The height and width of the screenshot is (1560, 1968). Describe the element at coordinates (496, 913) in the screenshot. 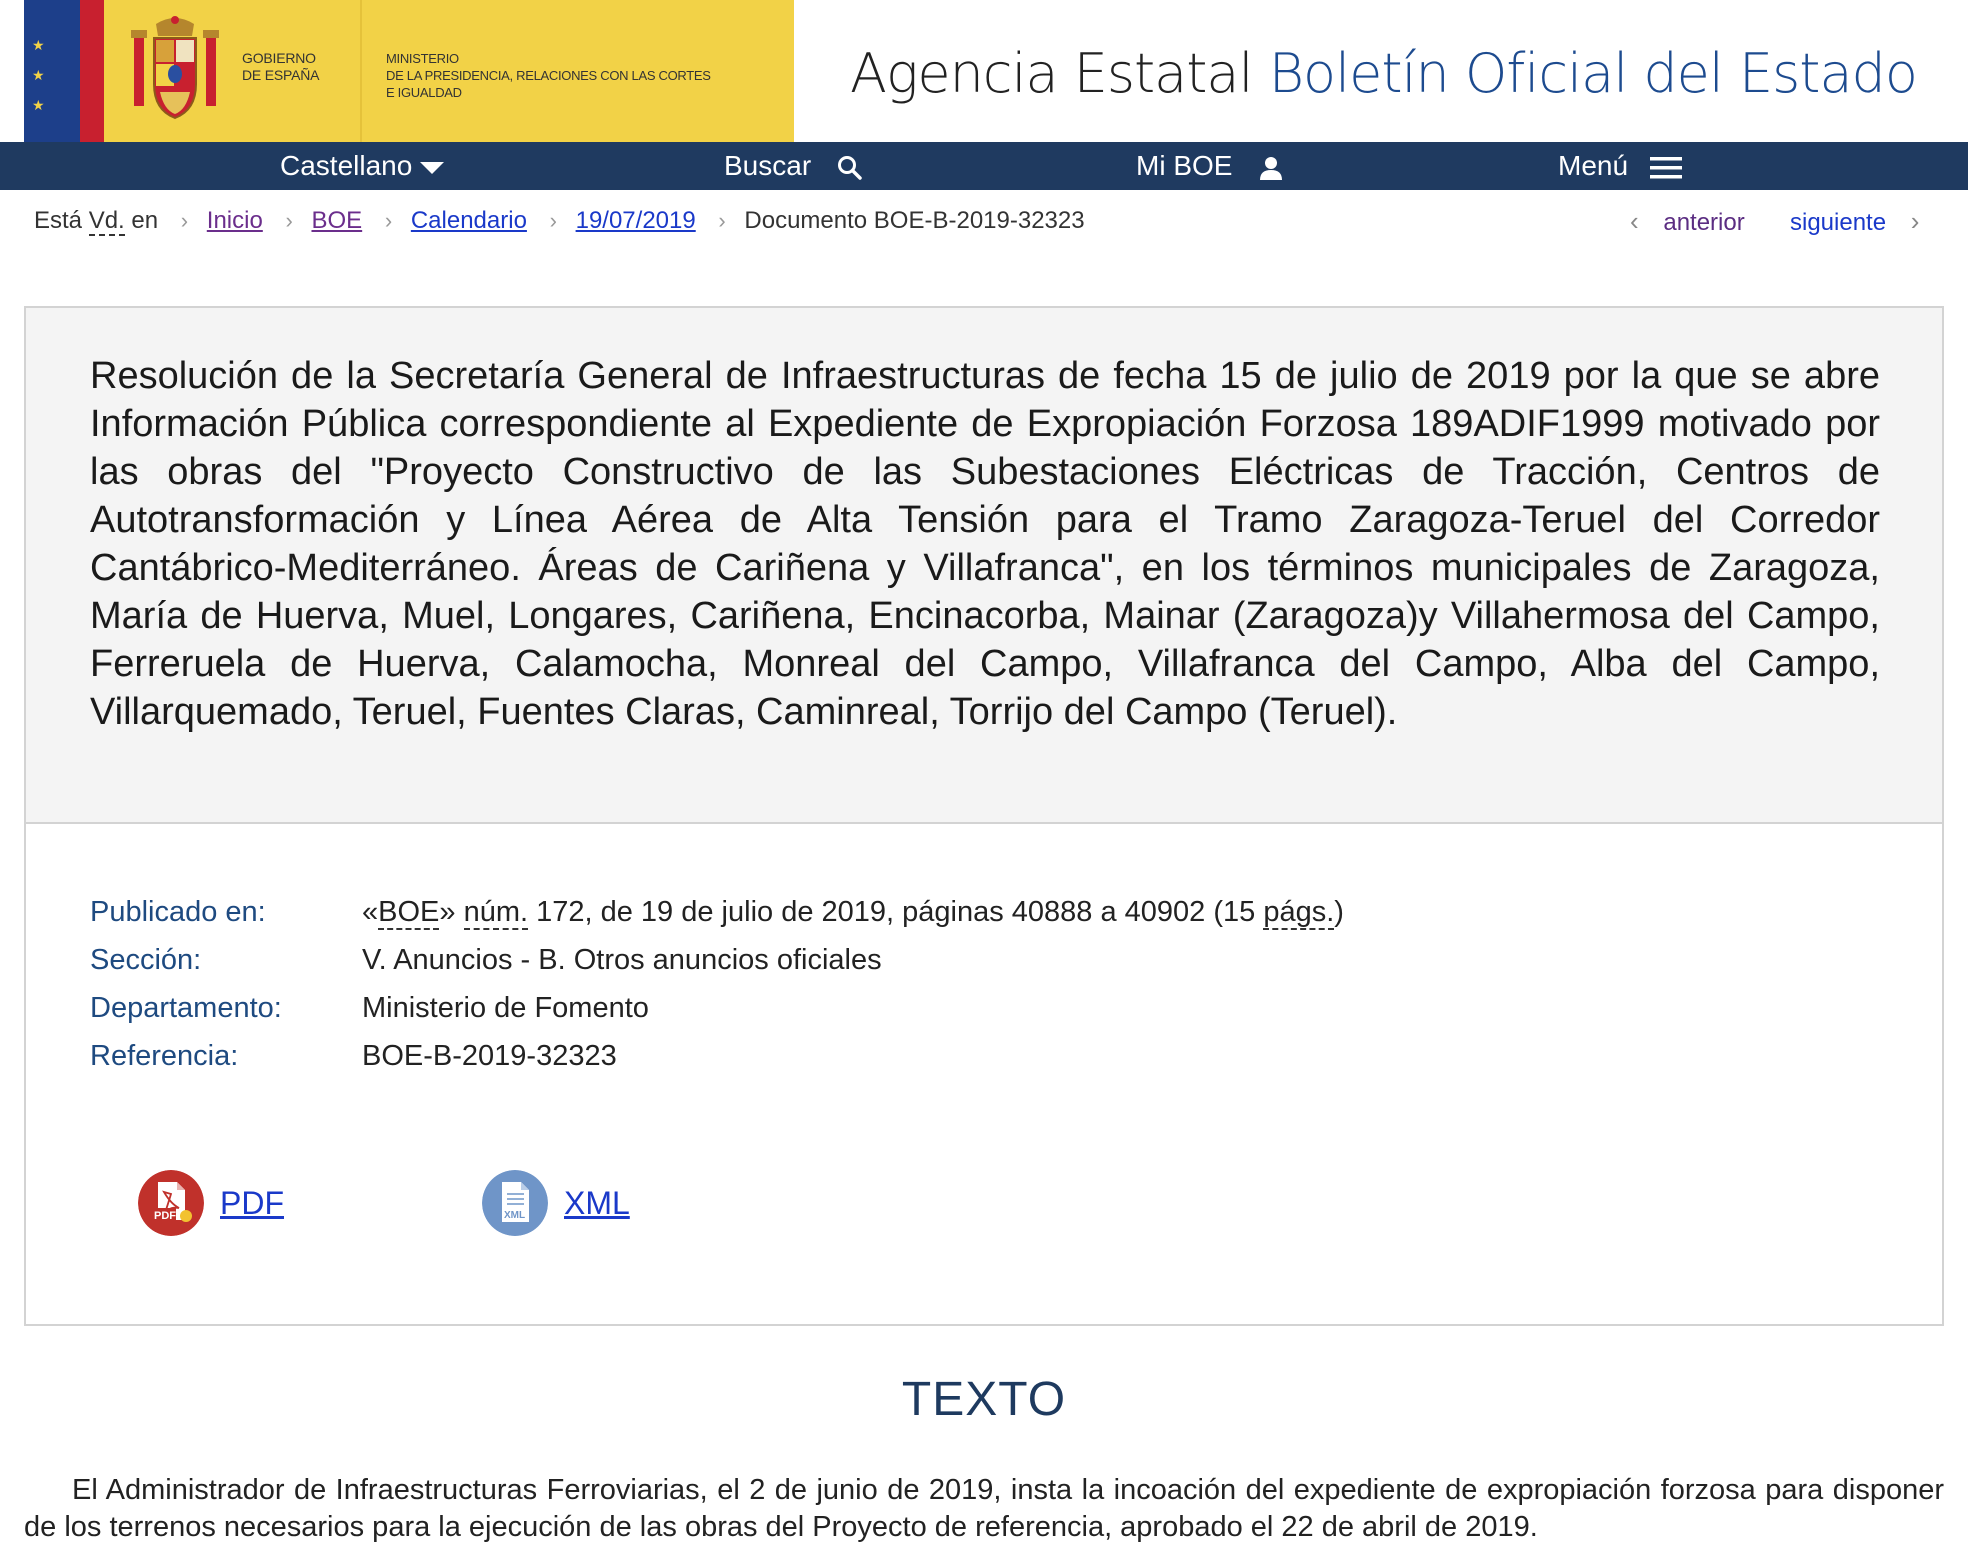

I see `num-abbreviation: núm.` at that location.